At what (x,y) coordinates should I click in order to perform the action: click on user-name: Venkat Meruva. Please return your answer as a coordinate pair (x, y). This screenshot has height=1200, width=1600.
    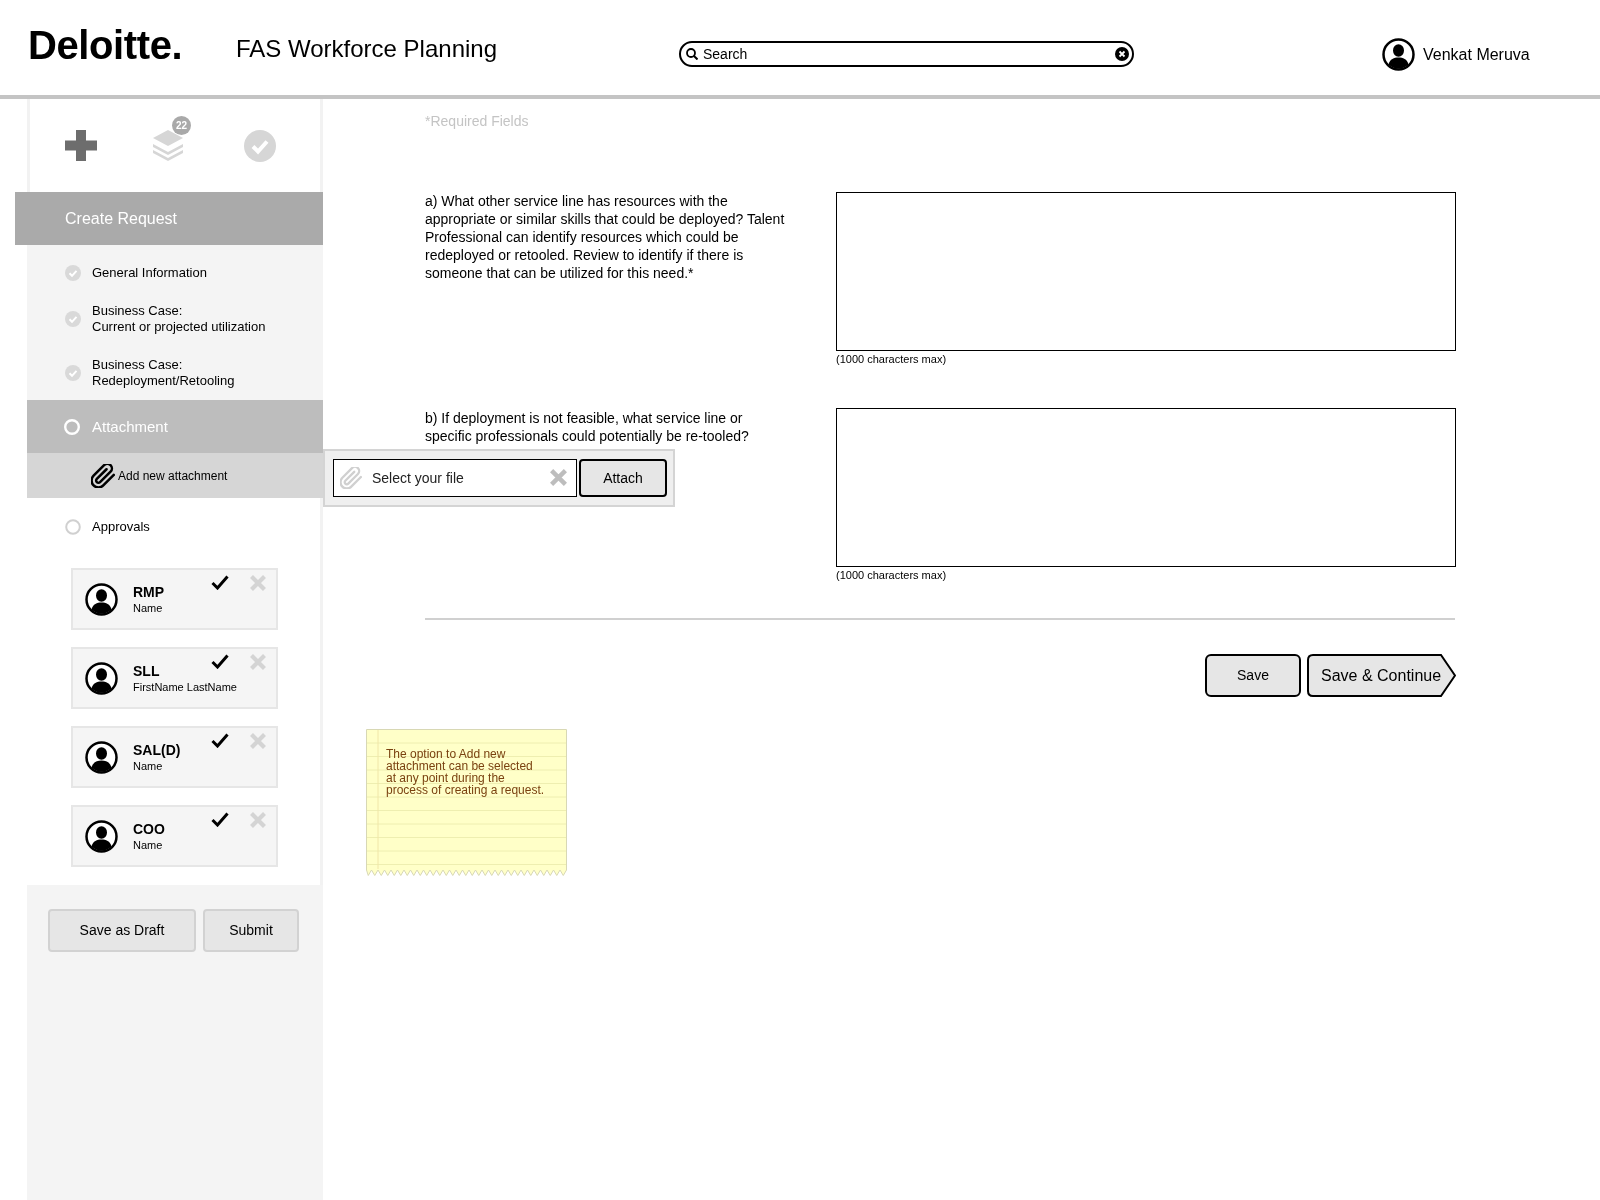
    Looking at the image, I should click on (1476, 55).